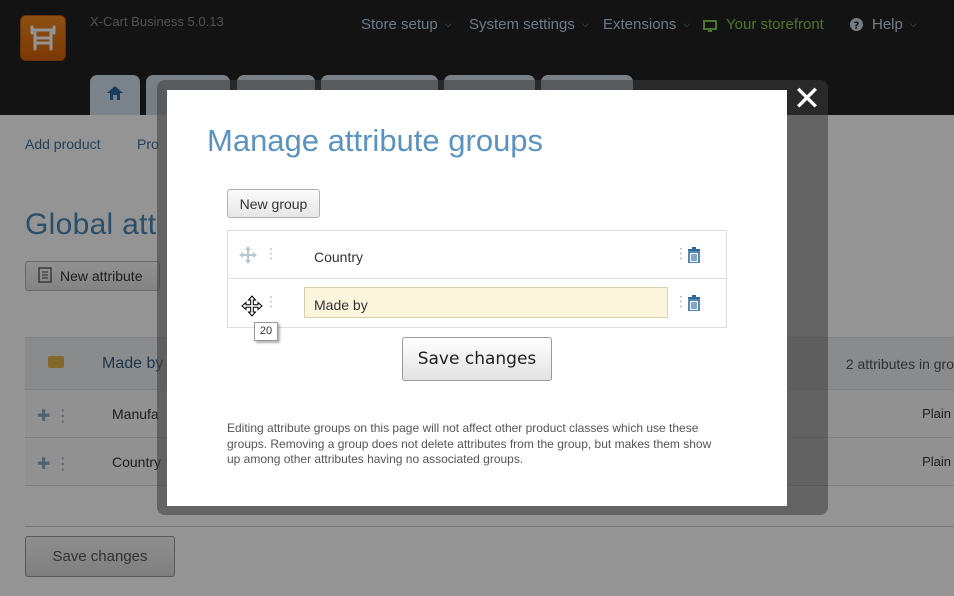 This screenshot has width=954, height=596. I want to click on list-item: ⋮ Made by ⋮, so click(477, 303).